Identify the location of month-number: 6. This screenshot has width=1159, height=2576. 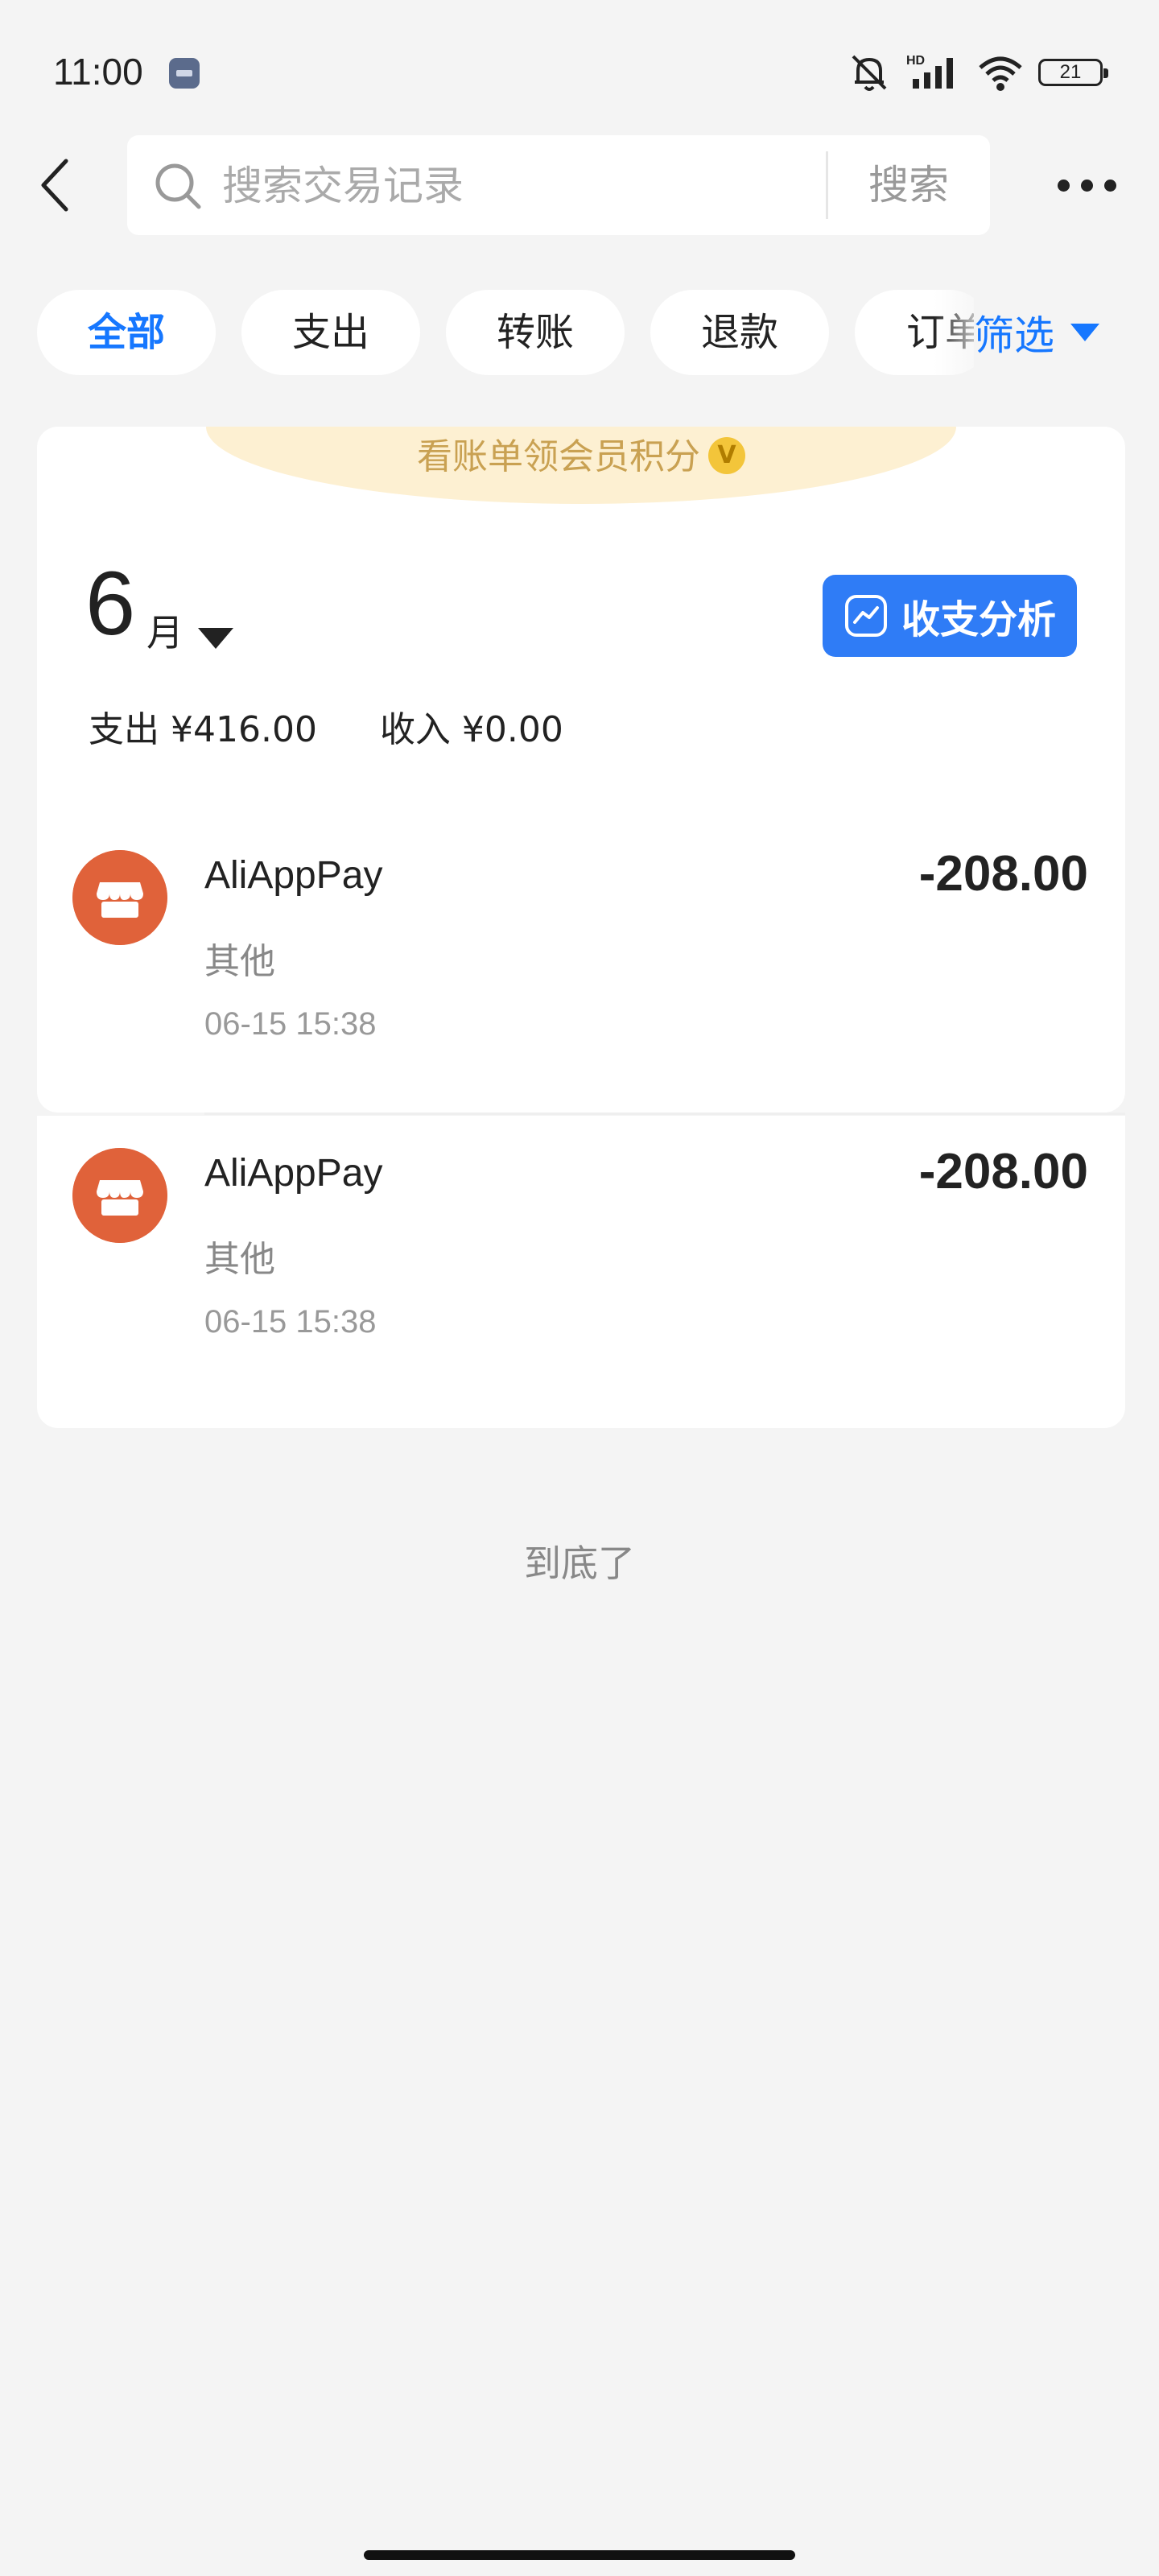
(110, 603).